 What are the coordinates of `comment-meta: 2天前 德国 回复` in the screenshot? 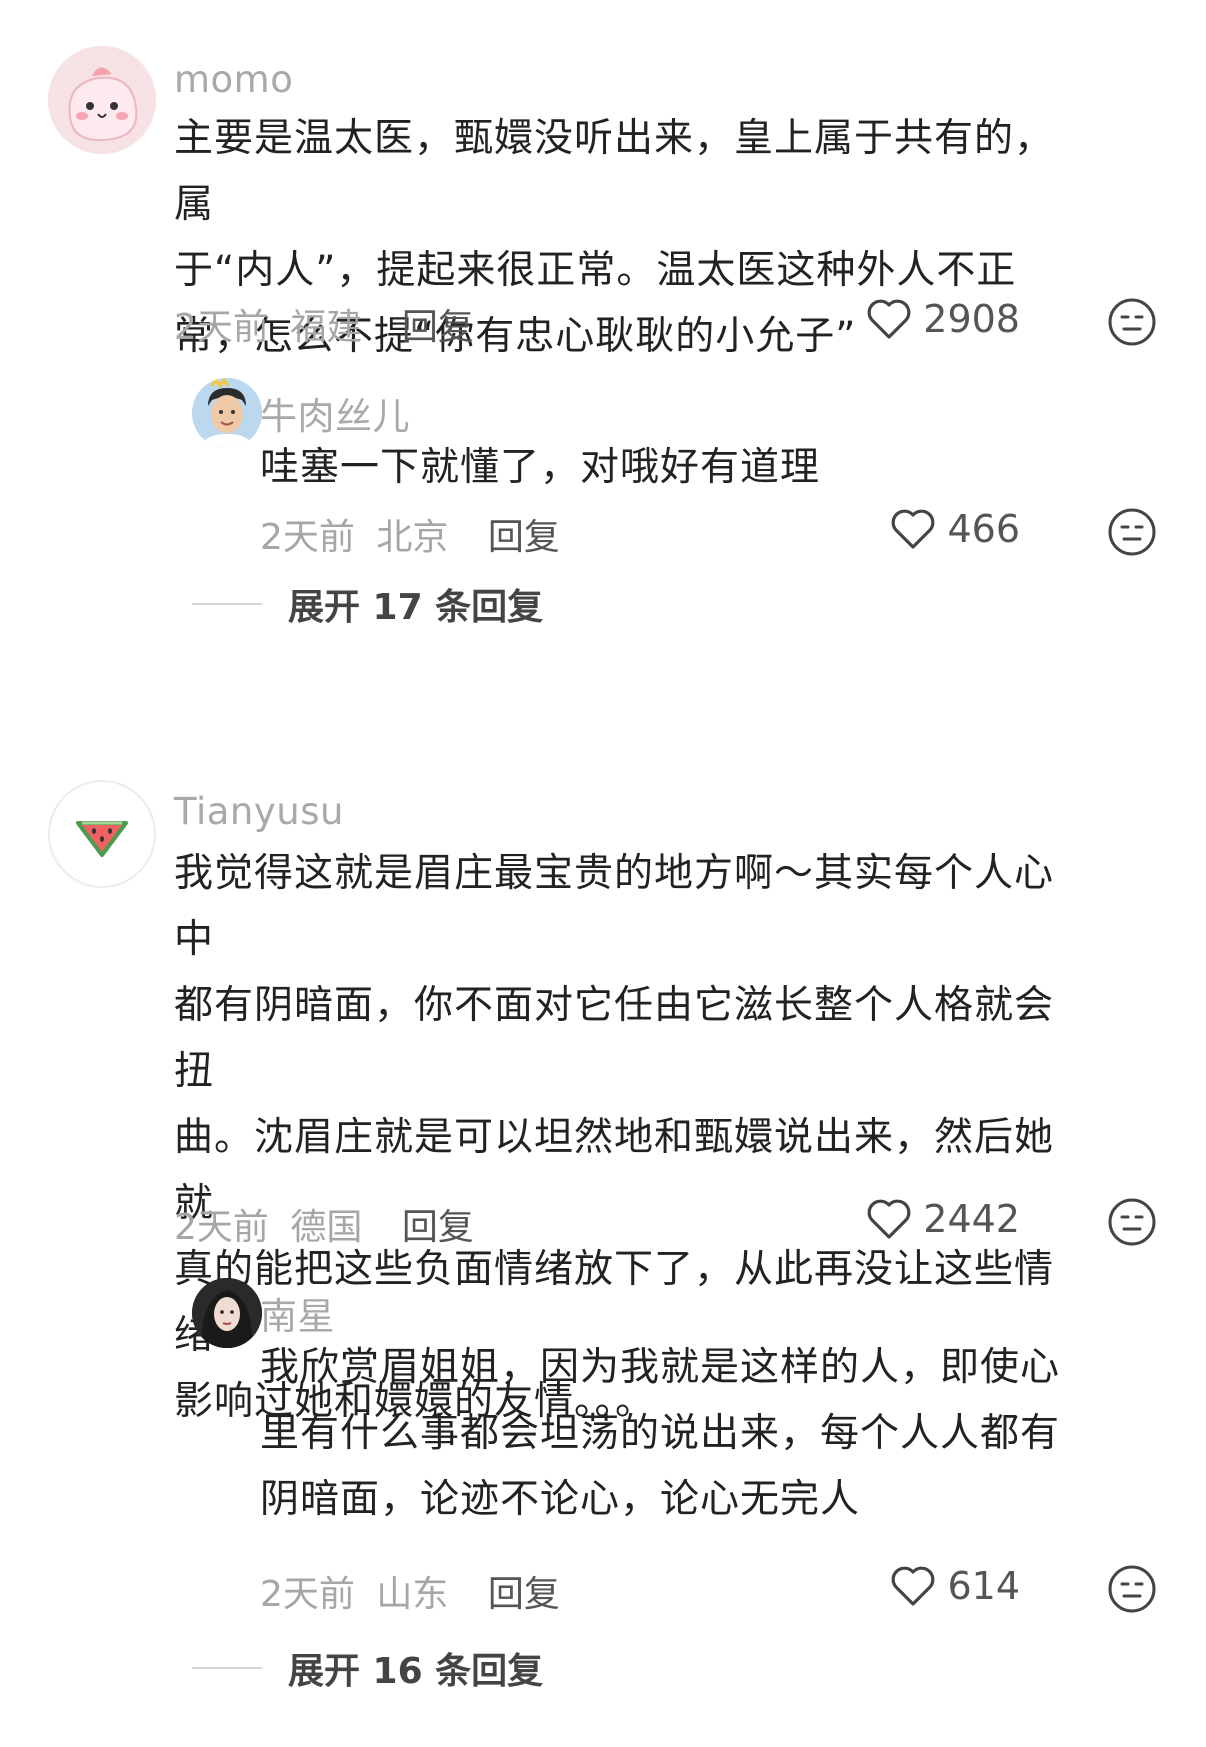 It's located at (324, 1224).